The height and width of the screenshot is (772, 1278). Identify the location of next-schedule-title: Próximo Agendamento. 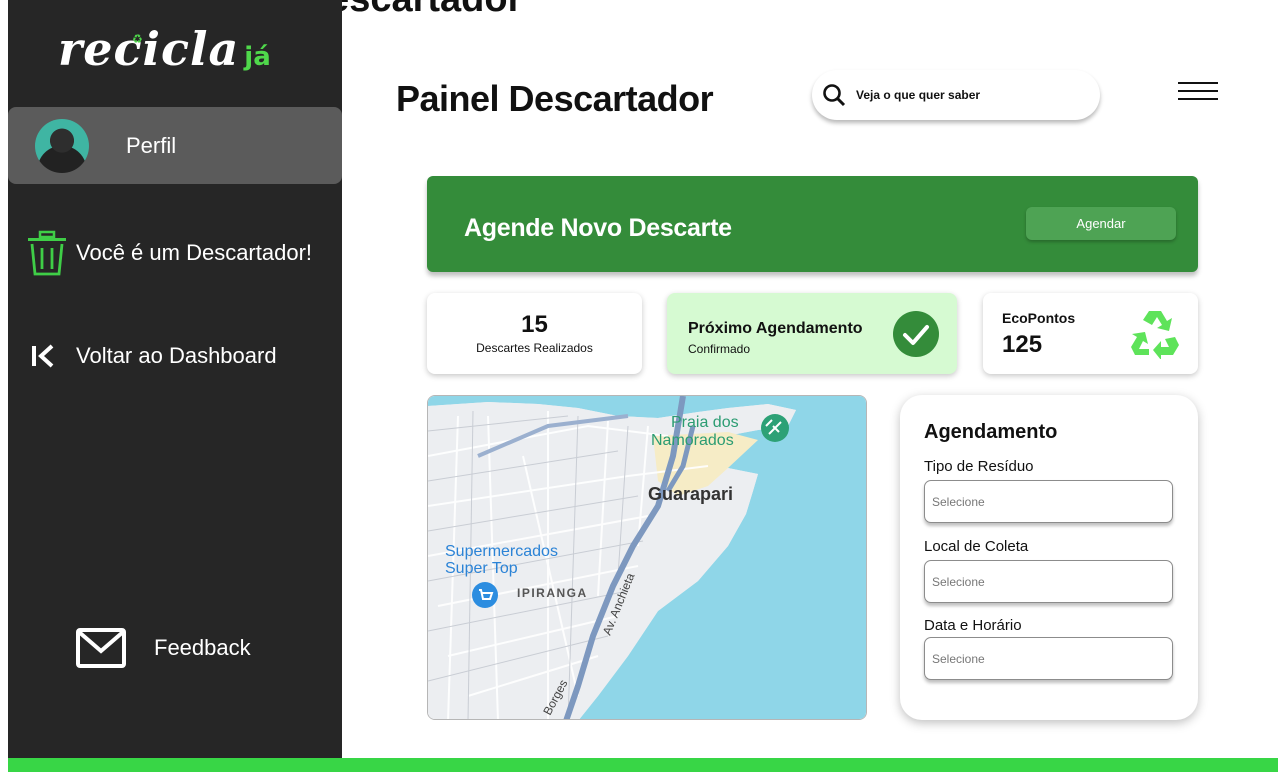
(775, 328).